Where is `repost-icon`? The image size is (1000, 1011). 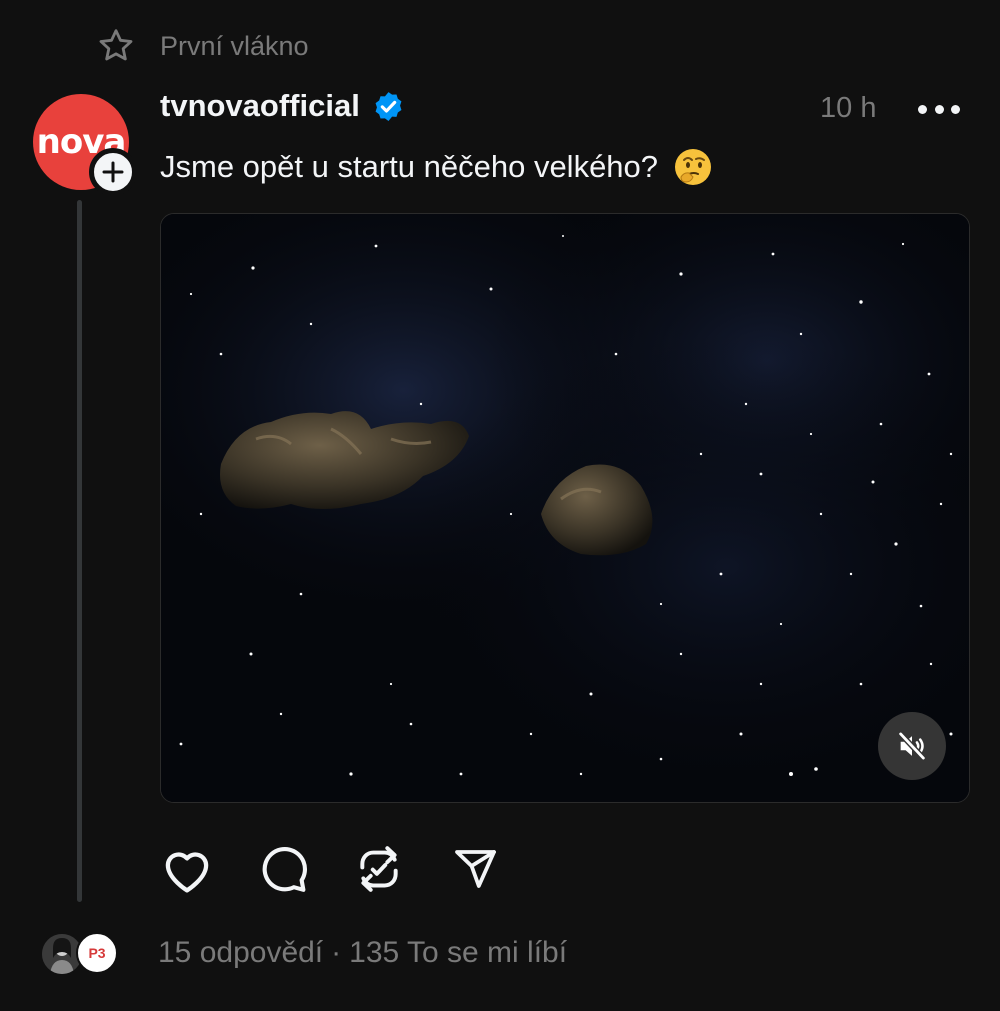
repost-icon is located at coordinates (379, 869).